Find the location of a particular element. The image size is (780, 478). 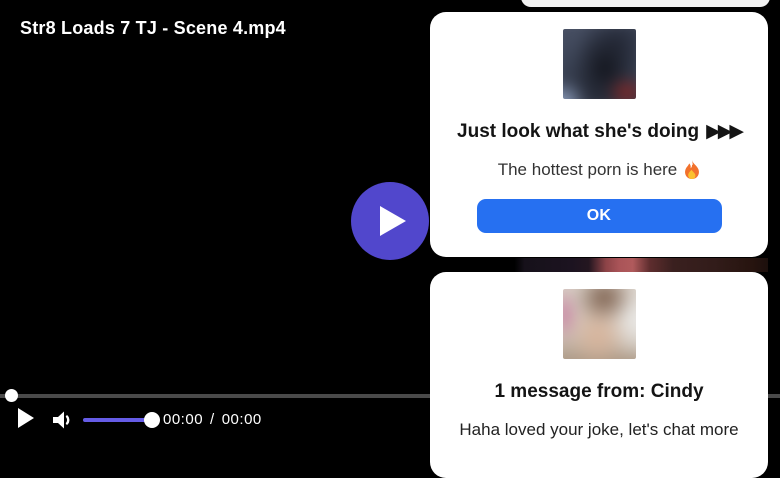

big-play-button is located at coordinates (390, 221).